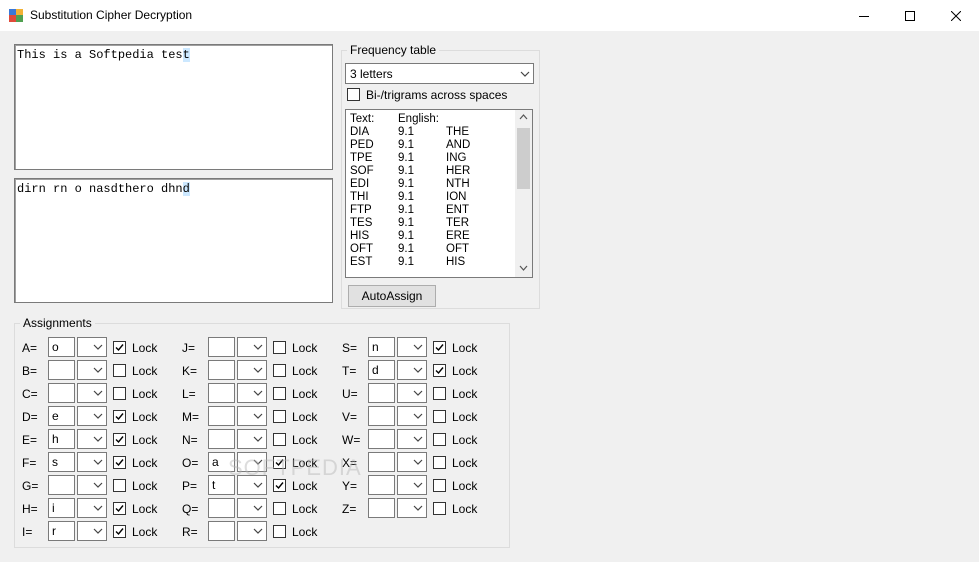 The height and width of the screenshot is (562, 979). I want to click on row-english: ION, so click(456, 197).